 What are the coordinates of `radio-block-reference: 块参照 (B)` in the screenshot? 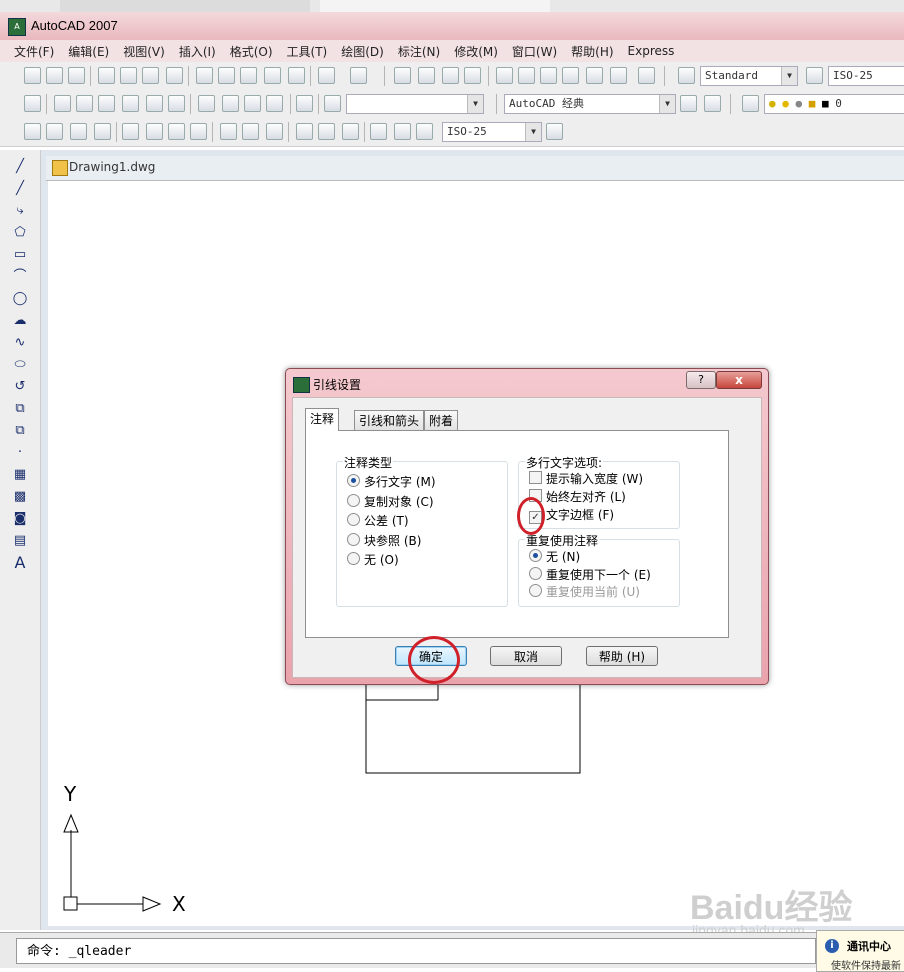 It's located at (384, 541).